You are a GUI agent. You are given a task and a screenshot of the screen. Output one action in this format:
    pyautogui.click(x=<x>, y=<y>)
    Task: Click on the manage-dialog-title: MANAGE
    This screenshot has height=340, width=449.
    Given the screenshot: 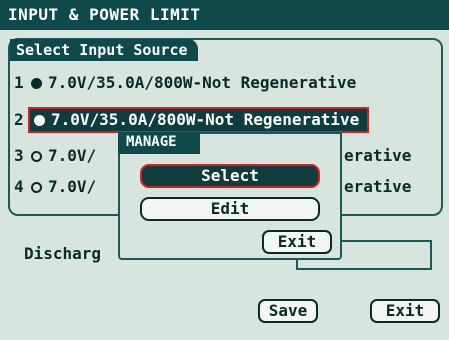 What is the action you would take?
    pyautogui.click(x=159, y=143)
    